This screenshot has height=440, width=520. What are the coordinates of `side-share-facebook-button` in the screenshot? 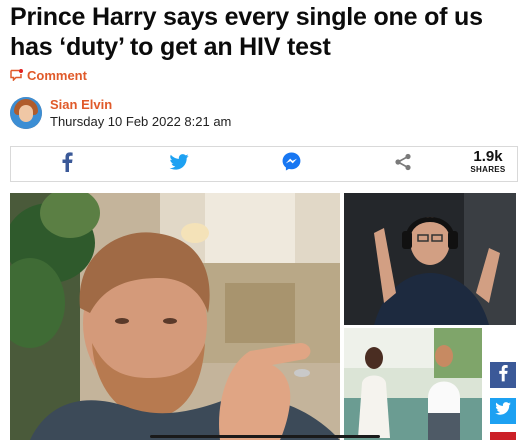 It's located at (503, 375).